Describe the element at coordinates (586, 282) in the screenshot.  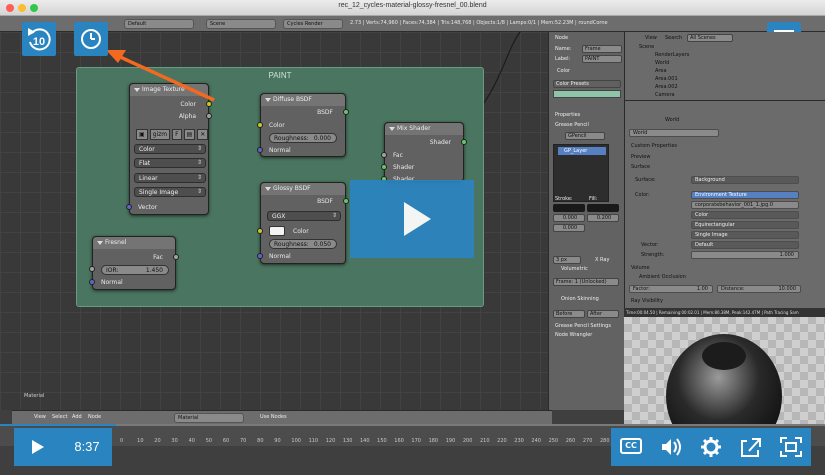
I see `frame-info-select: Frame: 1 (Unlocked)` at that location.